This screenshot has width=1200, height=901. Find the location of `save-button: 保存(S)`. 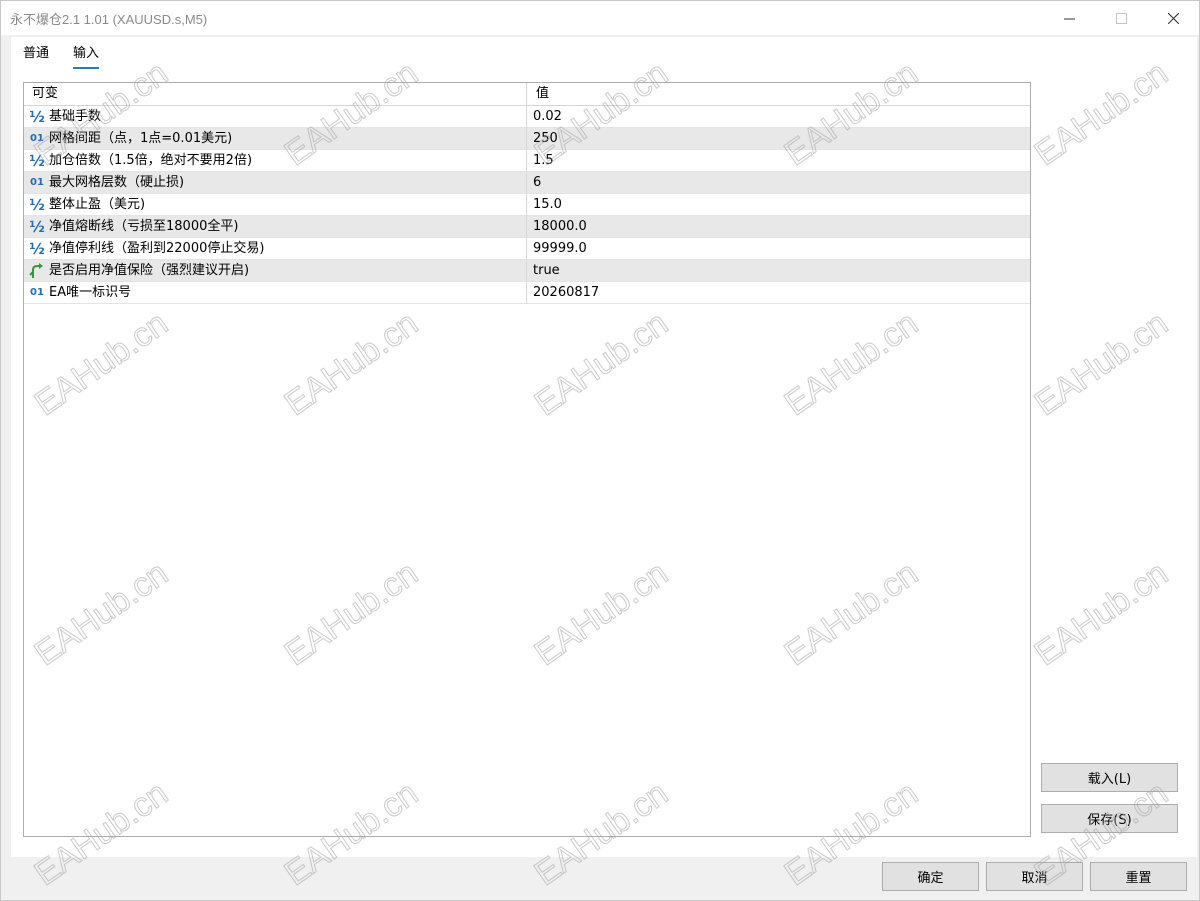

save-button: 保存(S) is located at coordinates (1109, 818).